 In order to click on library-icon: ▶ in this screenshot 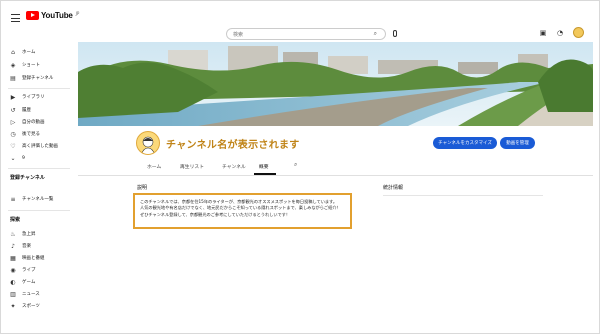, I will do `click(13, 97)`.